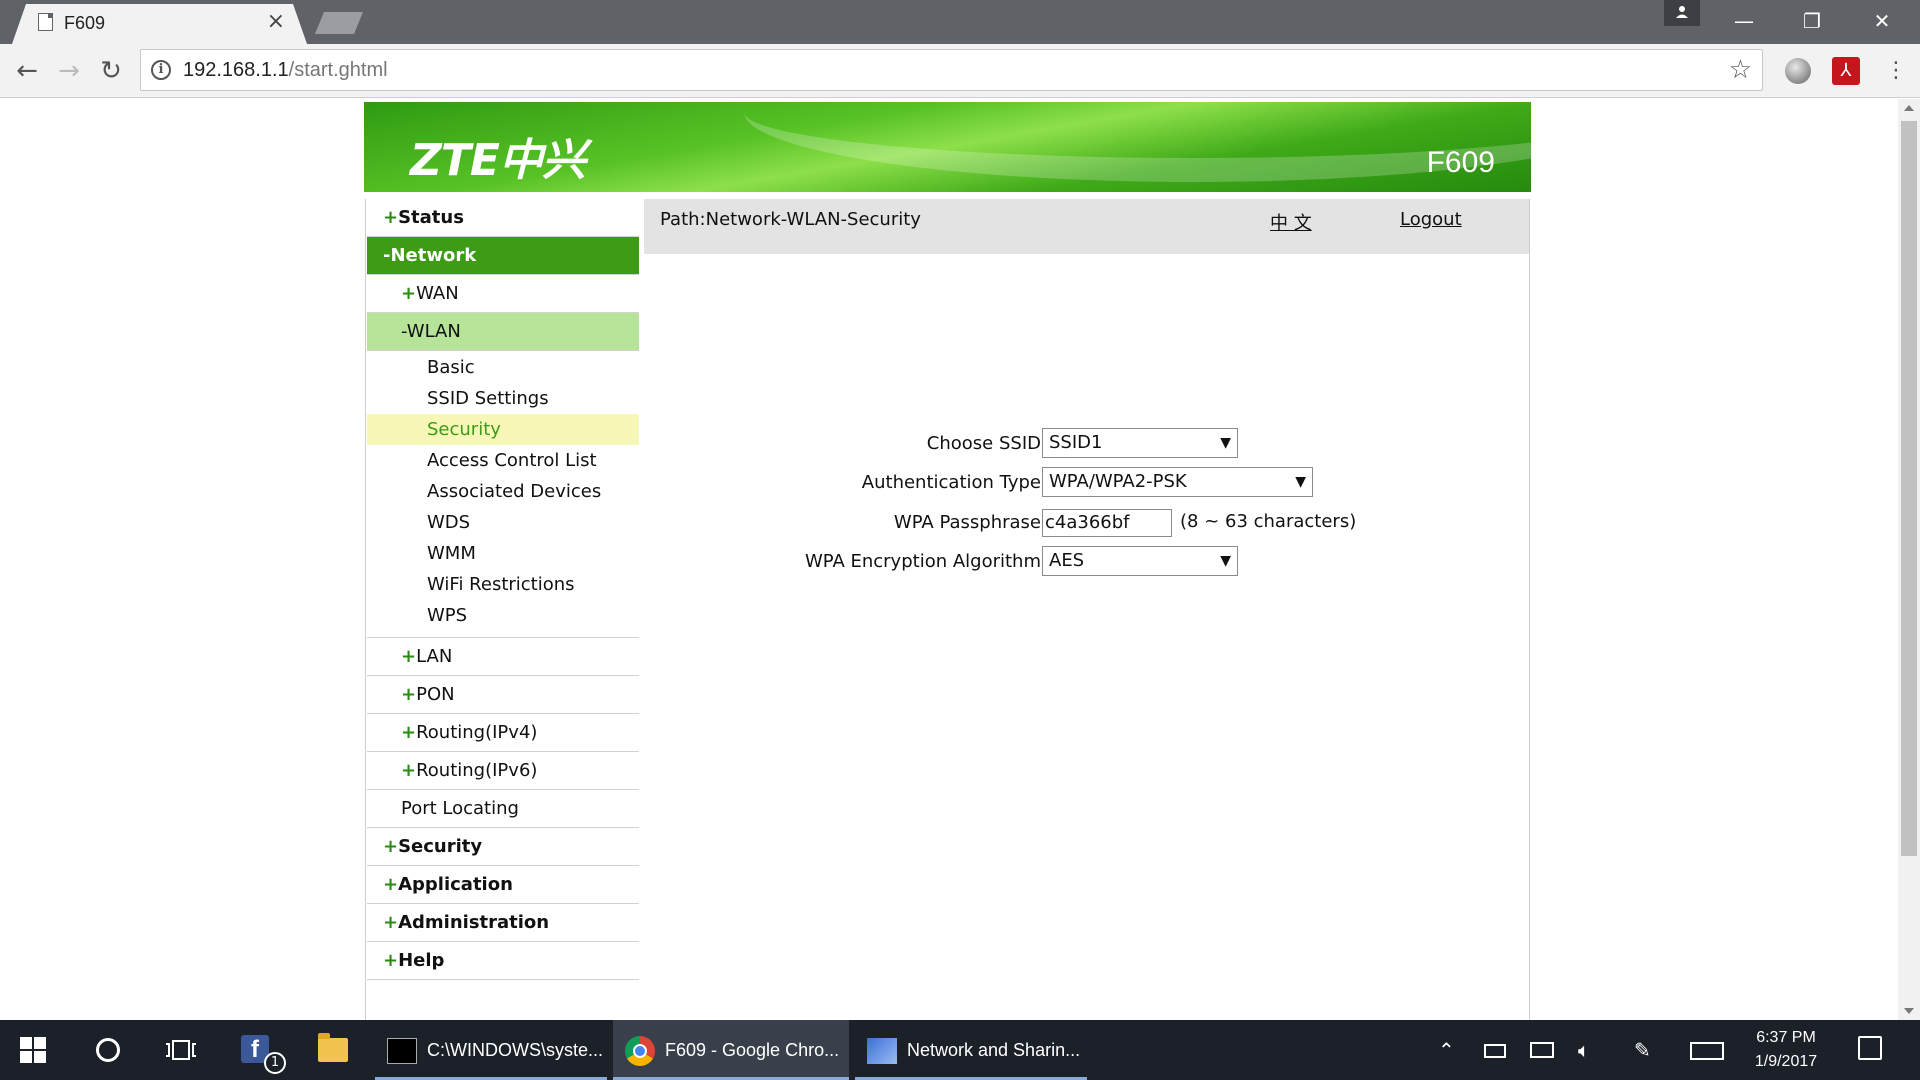 The image size is (1920, 1080). Describe the element at coordinates (285, 70) in the screenshot. I see `url-text: 192.168.1.1/start.ghtml` at that location.